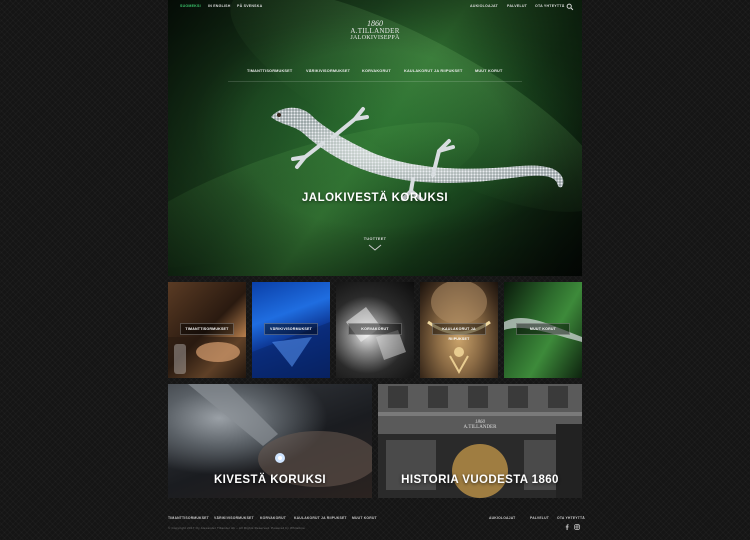 This screenshot has height=540, width=750. I want to click on banner-history: 1860 A.TILLANDER HISTORIA VUODESTA 1860, so click(480, 441).